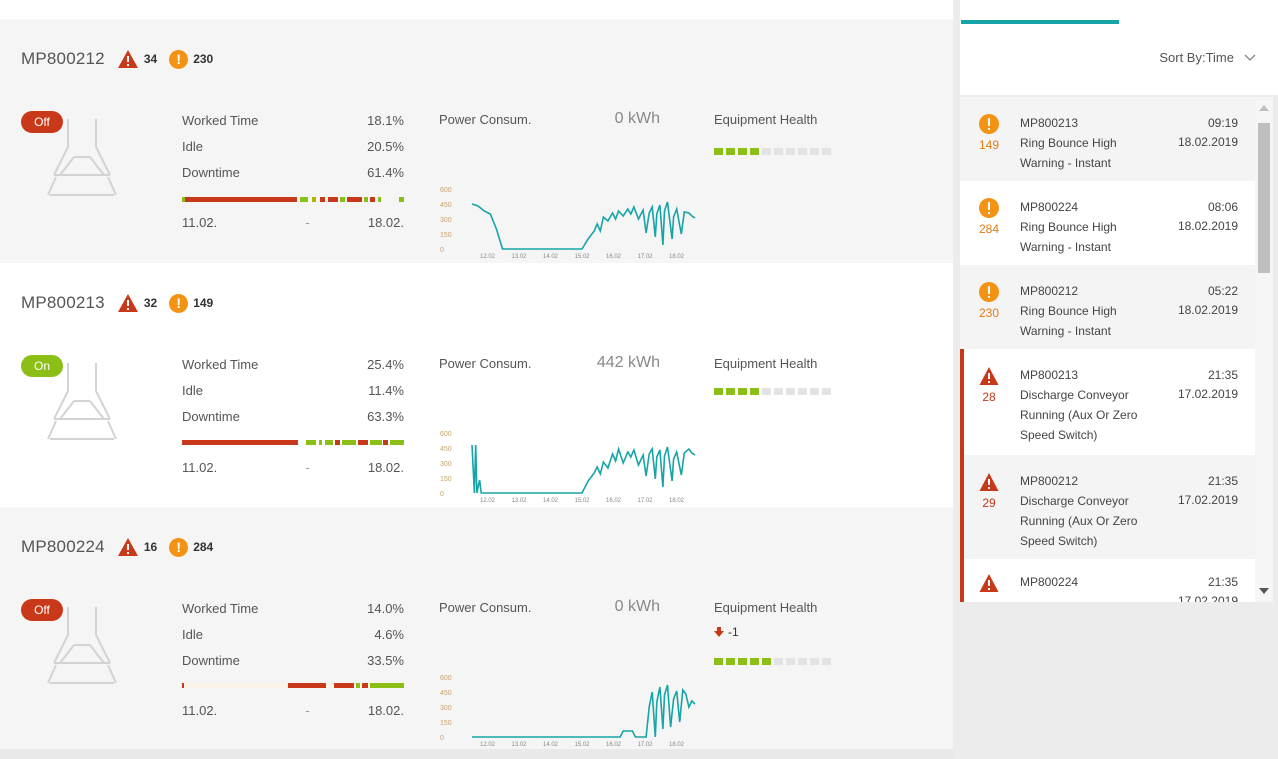 The width and height of the screenshot is (1278, 759). Describe the element at coordinates (1107, 580) in the screenshot. I see `alert-item: MP800224 21:35 17.02.2019` at that location.